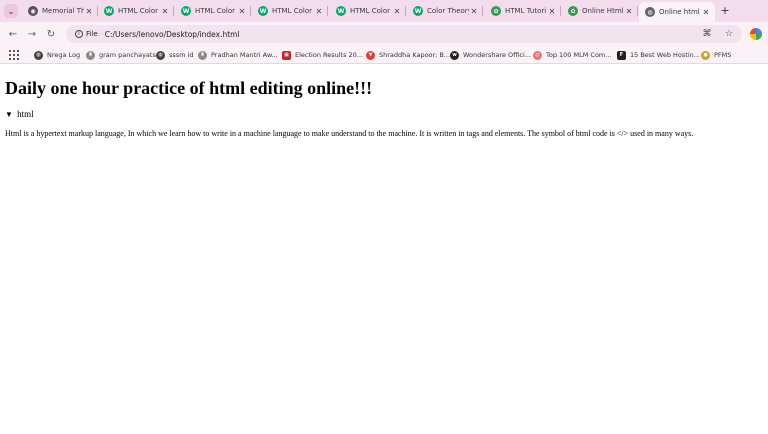  Describe the element at coordinates (370, 55) in the screenshot. I see `vivaldi-icon: ▼` at that location.